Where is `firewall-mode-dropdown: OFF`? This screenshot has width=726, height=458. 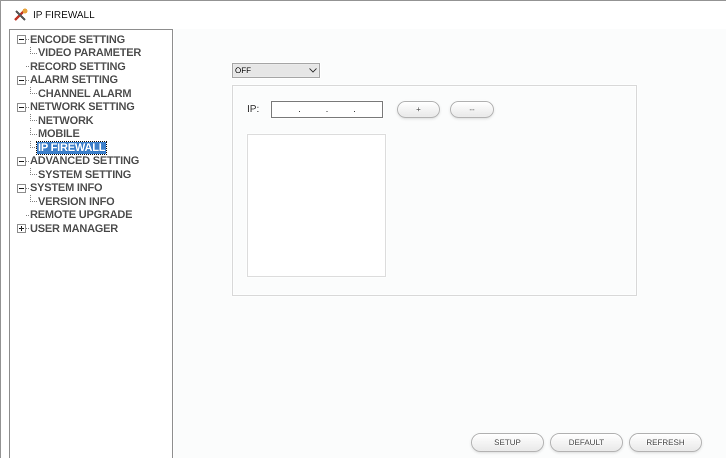 firewall-mode-dropdown: OFF is located at coordinates (276, 70).